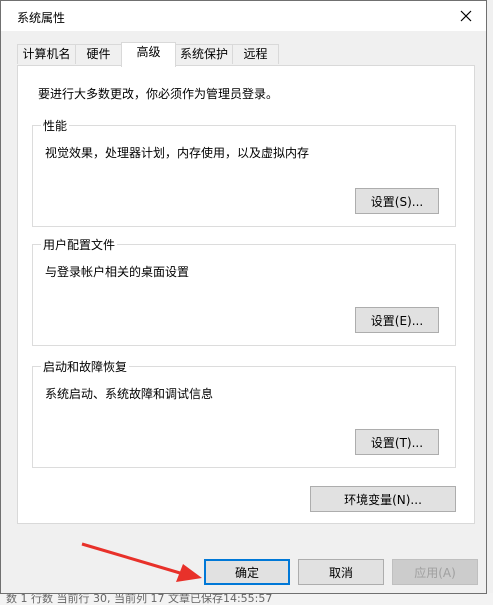  What do you see at coordinates (55, 125) in the screenshot?
I see `group-title: 性能` at bounding box center [55, 125].